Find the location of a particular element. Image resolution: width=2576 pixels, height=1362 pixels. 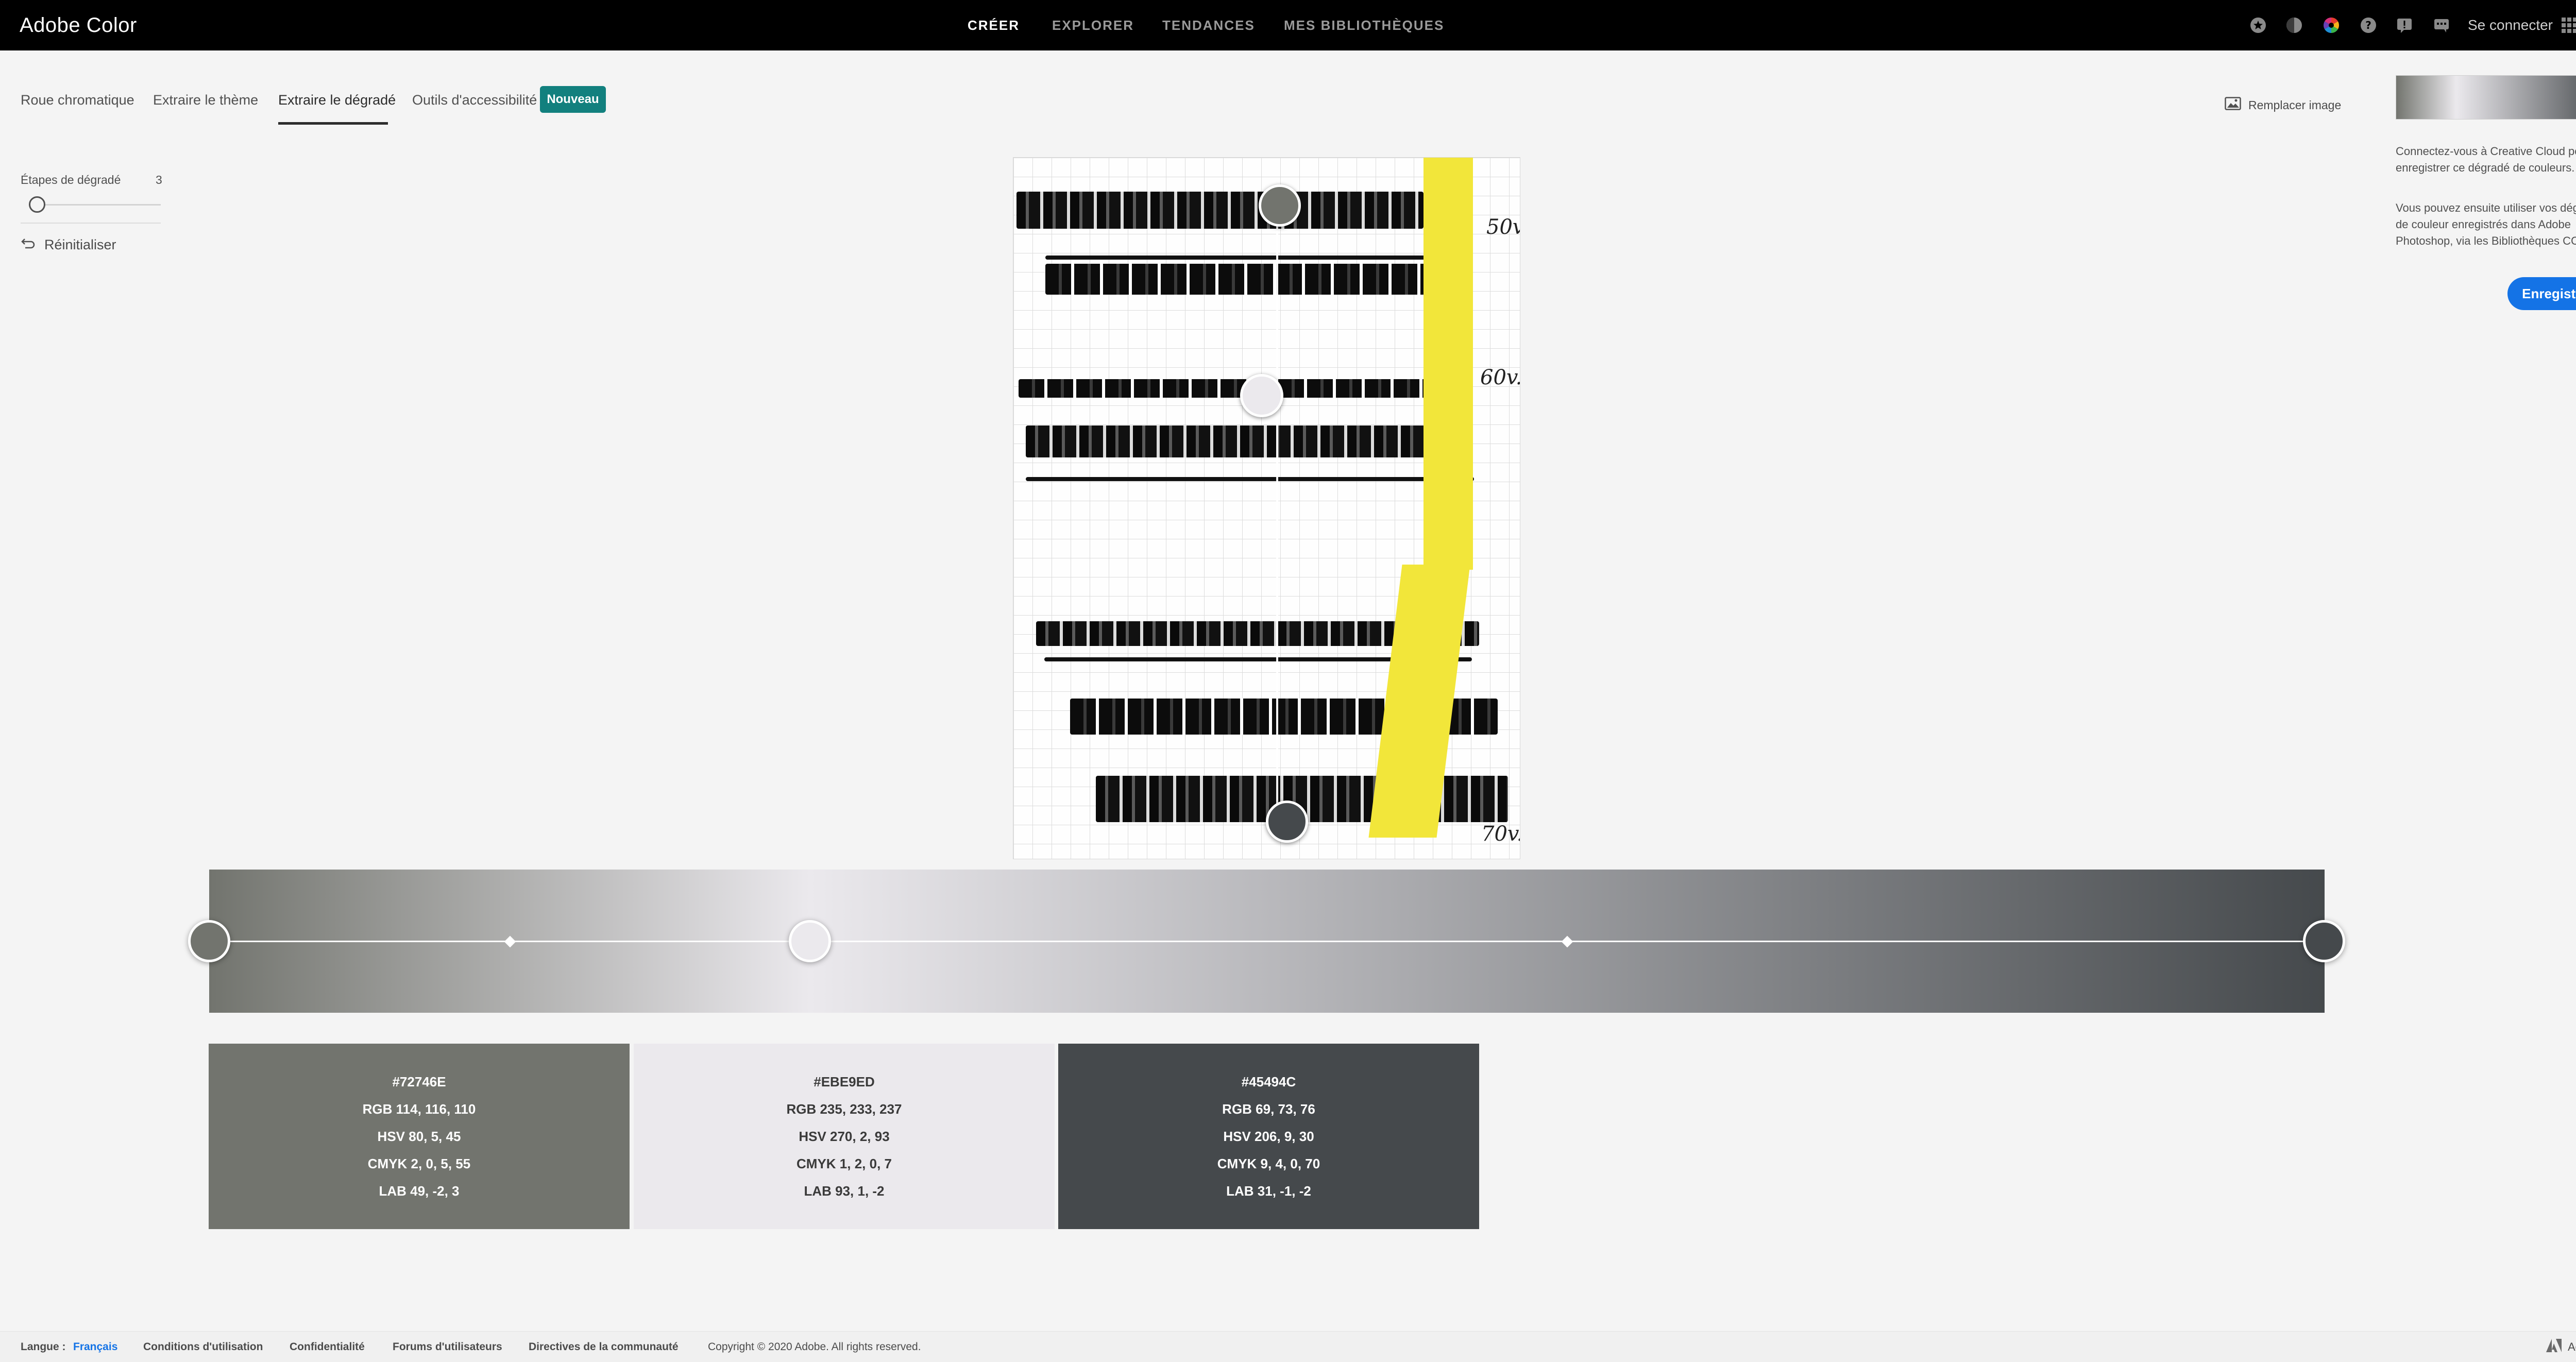

undo-icon is located at coordinates (28, 245).